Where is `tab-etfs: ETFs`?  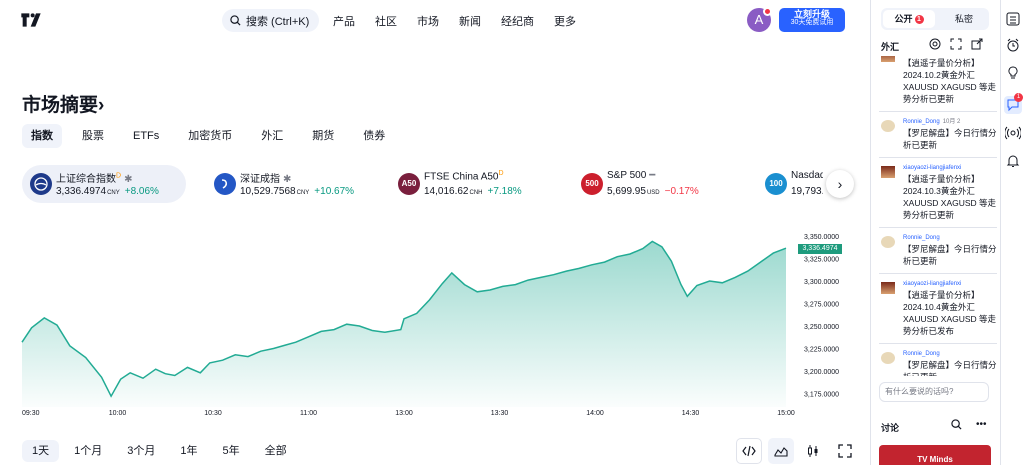 tab-etfs: ETFs is located at coordinates (146, 136).